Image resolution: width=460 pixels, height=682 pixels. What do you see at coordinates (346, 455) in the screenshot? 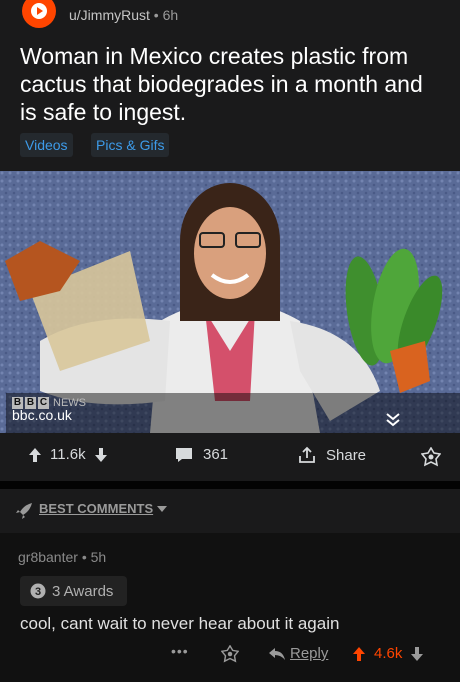
I see `share-label: Share` at bounding box center [346, 455].